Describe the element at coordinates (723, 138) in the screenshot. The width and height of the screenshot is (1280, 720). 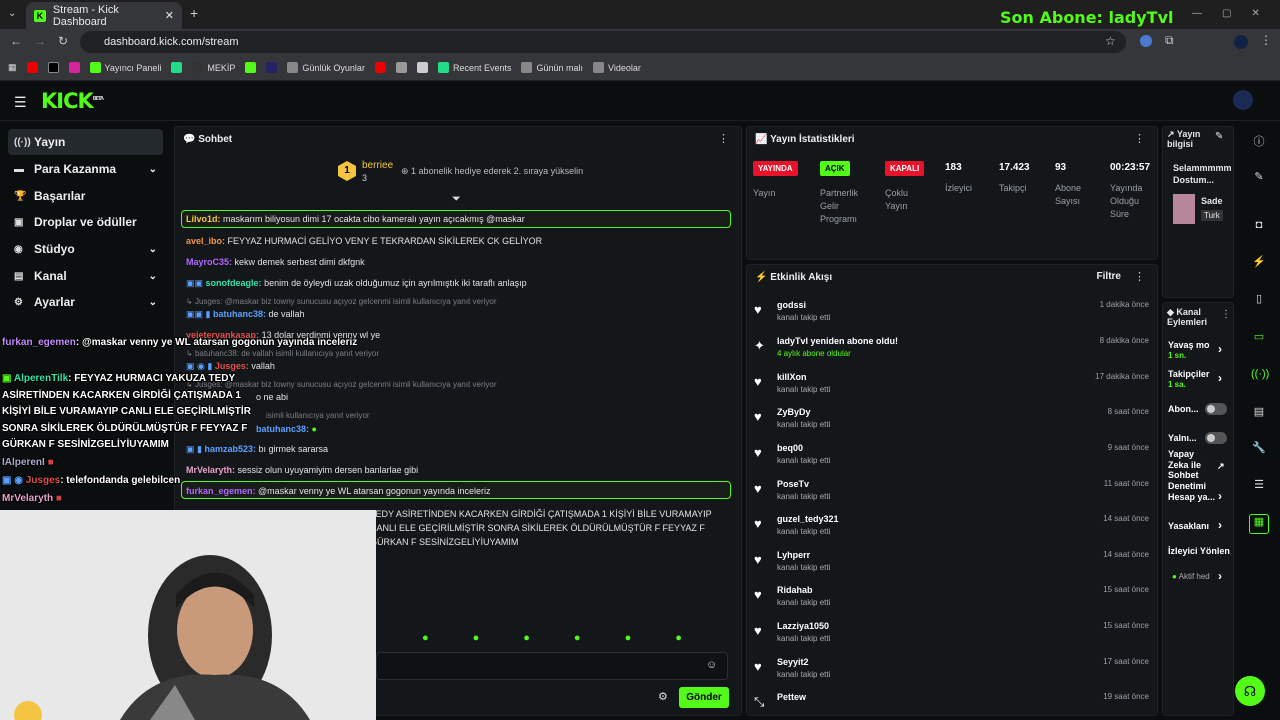
I see `chat-menu-icon: ⋮` at that location.